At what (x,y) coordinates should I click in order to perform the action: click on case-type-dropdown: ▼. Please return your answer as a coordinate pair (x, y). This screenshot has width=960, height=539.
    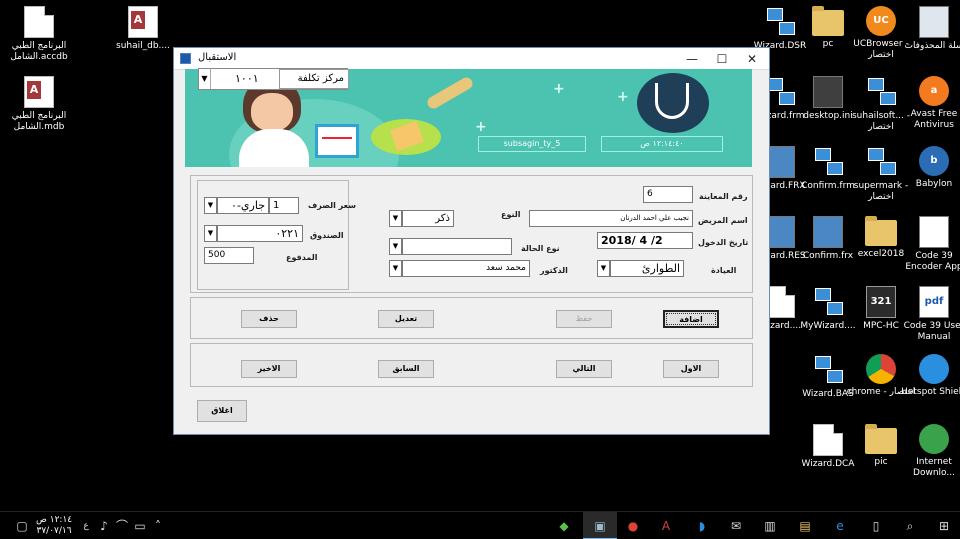
    Looking at the image, I should click on (395, 246).